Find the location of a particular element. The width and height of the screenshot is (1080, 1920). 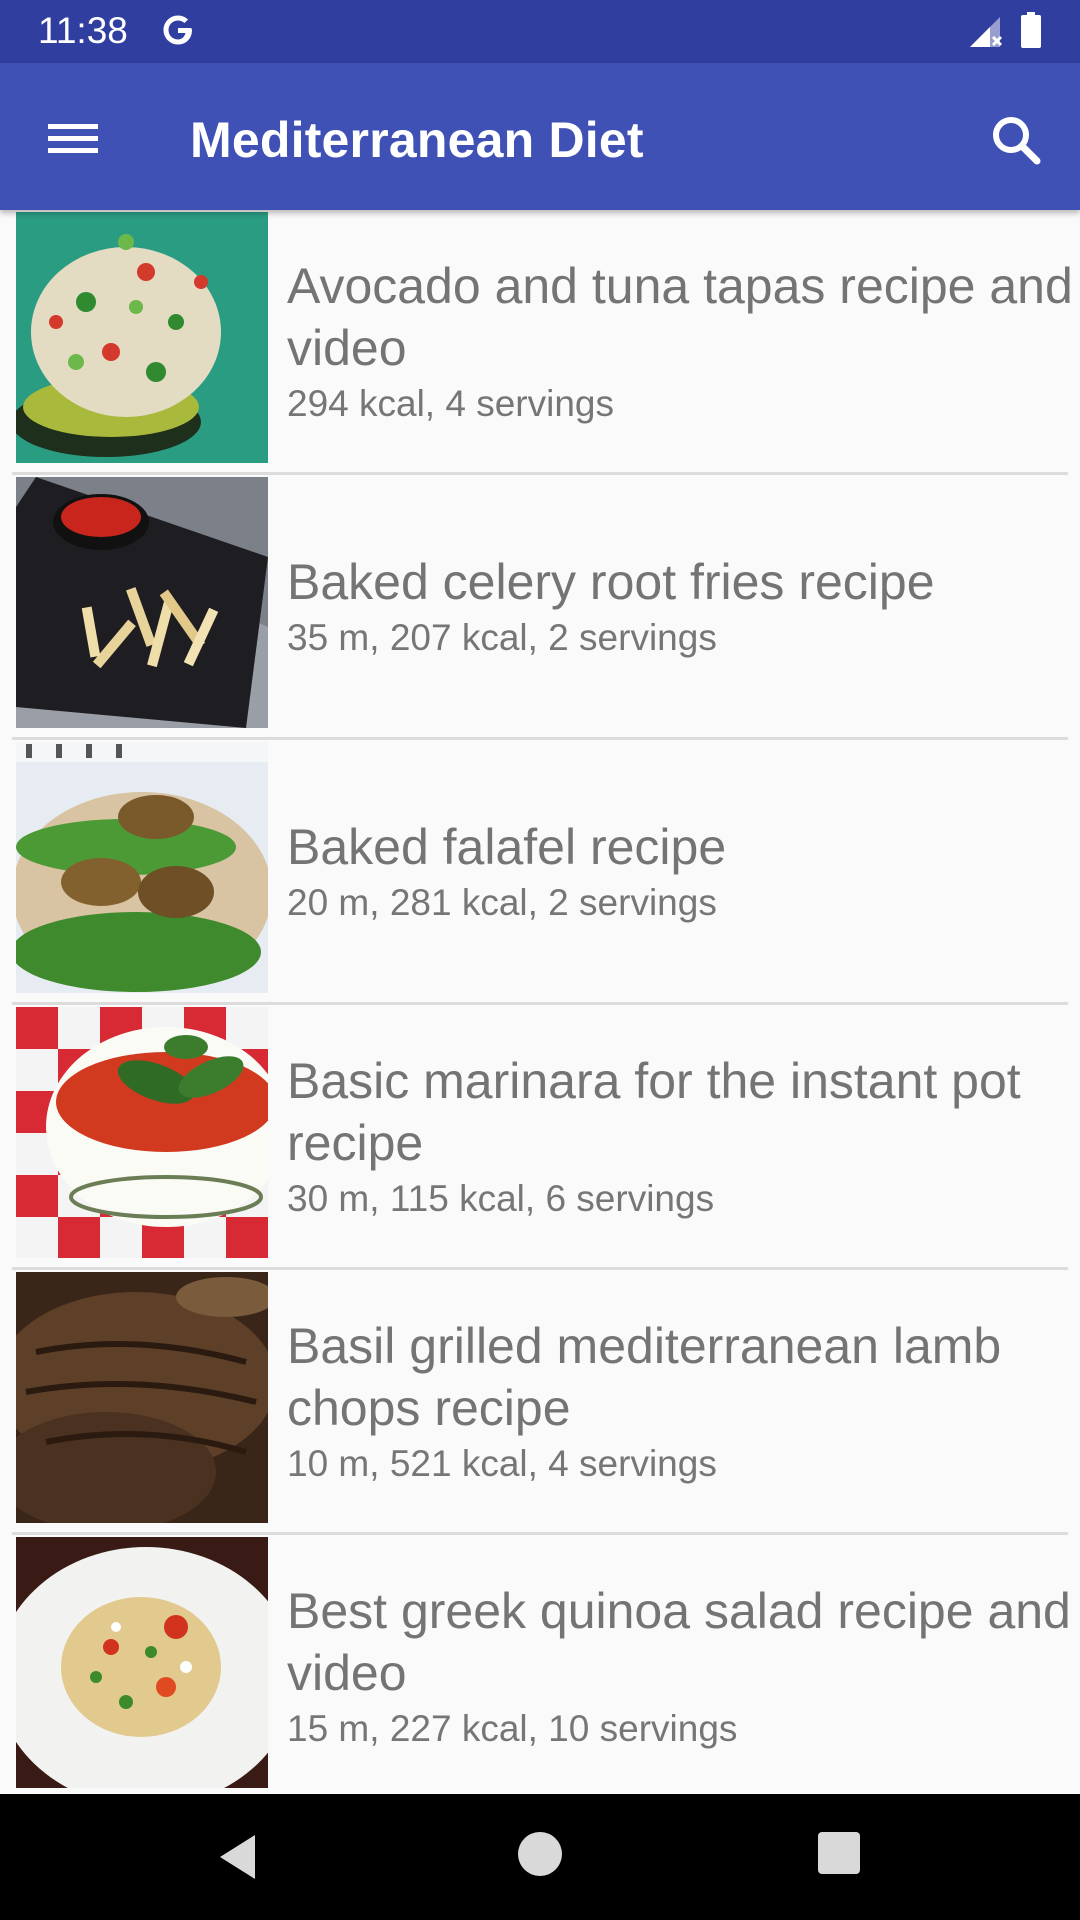

recipe-meta: 15 m, 227 kcal, 10 servings is located at coordinates (512, 1728).